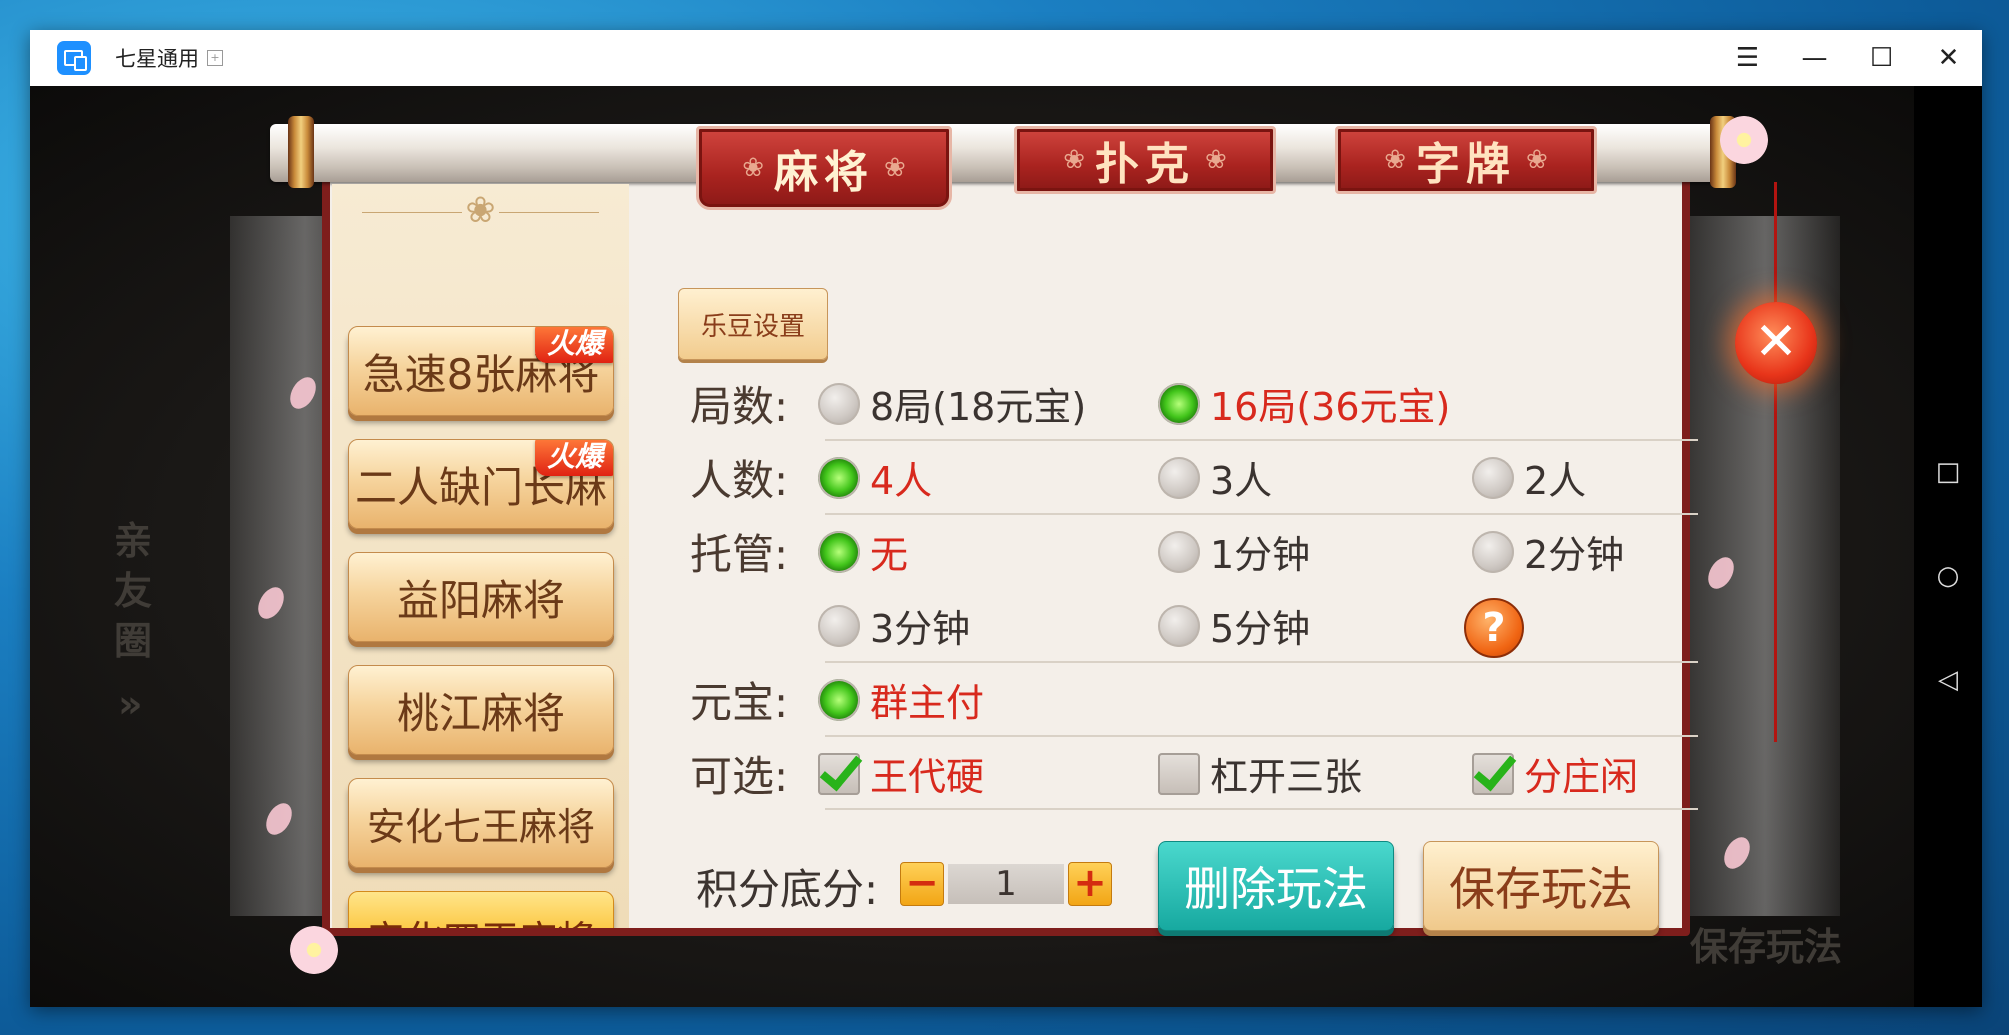 This screenshot has height=1035, width=2009. What do you see at coordinates (1881, 58) in the screenshot?
I see `maximize-icon: ☐` at bounding box center [1881, 58].